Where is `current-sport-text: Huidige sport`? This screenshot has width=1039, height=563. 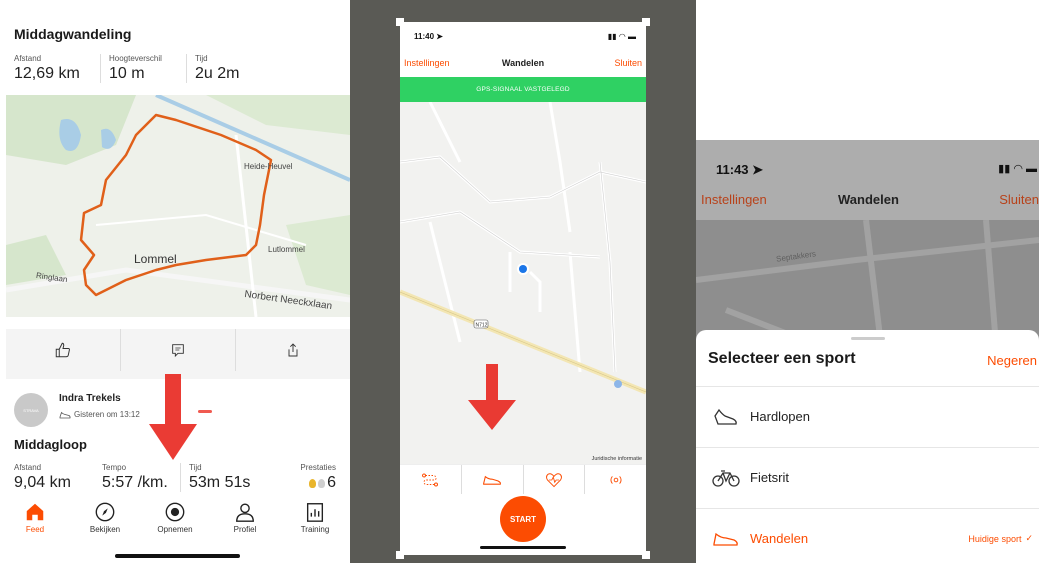 current-sport-text: Huidige sport is located at coordinates (995, 538).